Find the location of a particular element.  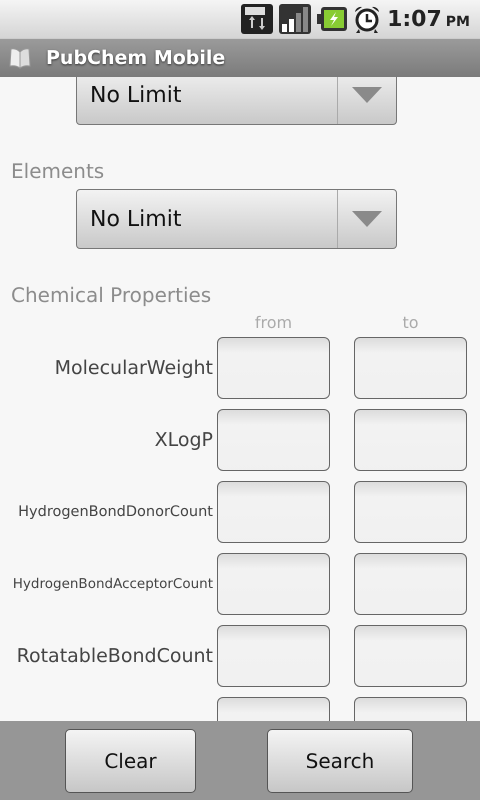

search-button: Search is located at coordinates (340, 761).